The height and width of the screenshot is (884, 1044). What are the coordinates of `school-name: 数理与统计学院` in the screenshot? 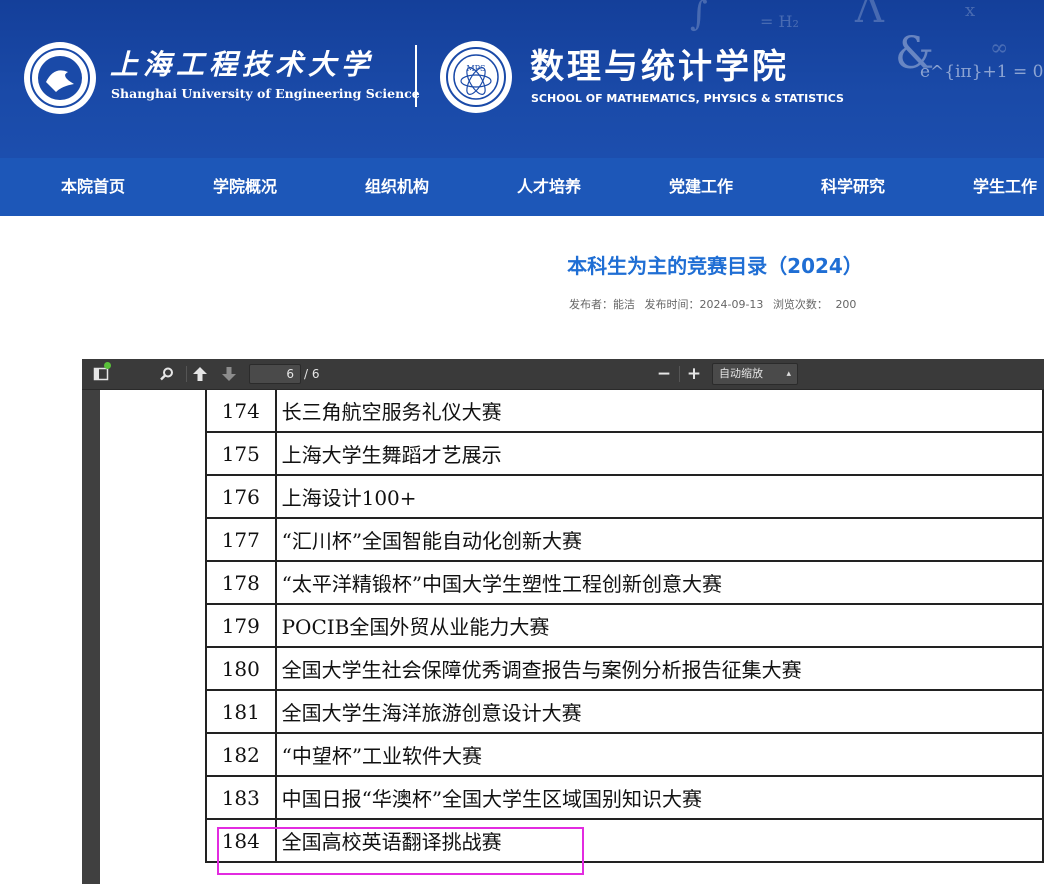 It's located at (659, 67).